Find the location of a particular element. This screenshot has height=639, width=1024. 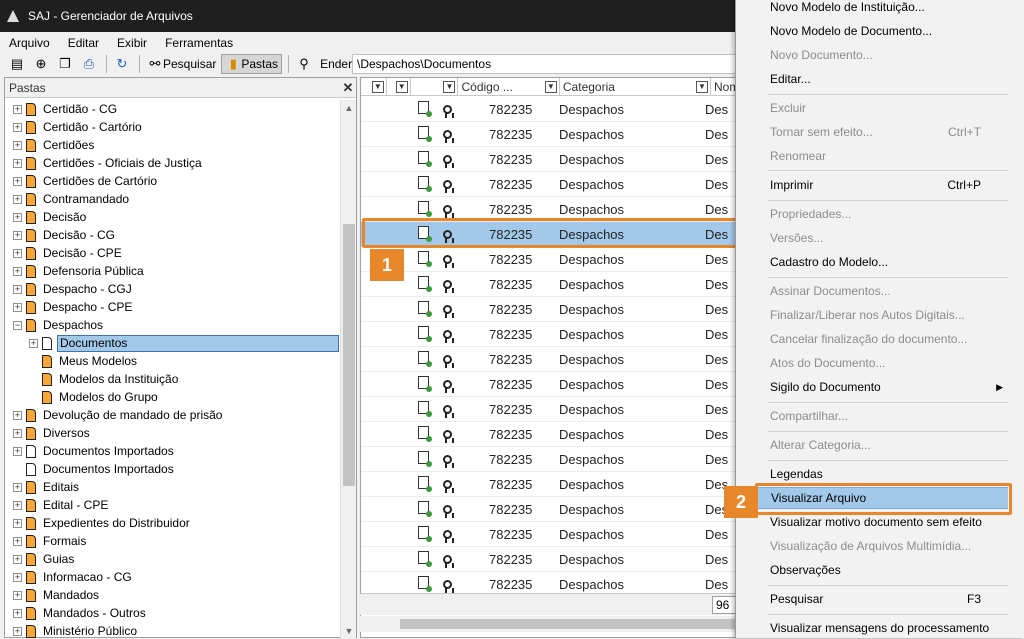

close-icon: ✕ is located at coordinates (348, 88).